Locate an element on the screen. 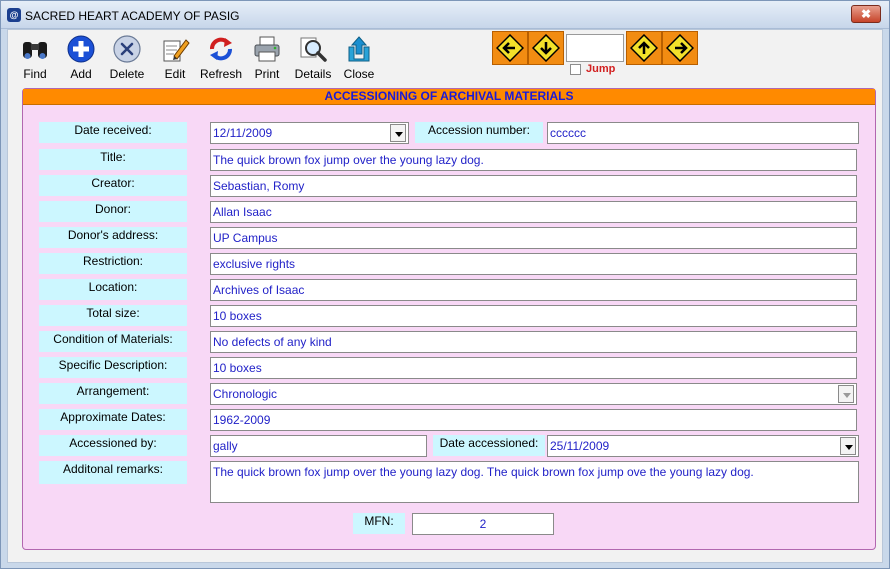 This screenshot has width=890, height=569. restriction-field: exclusive rights is located at coordinates (533, 264).